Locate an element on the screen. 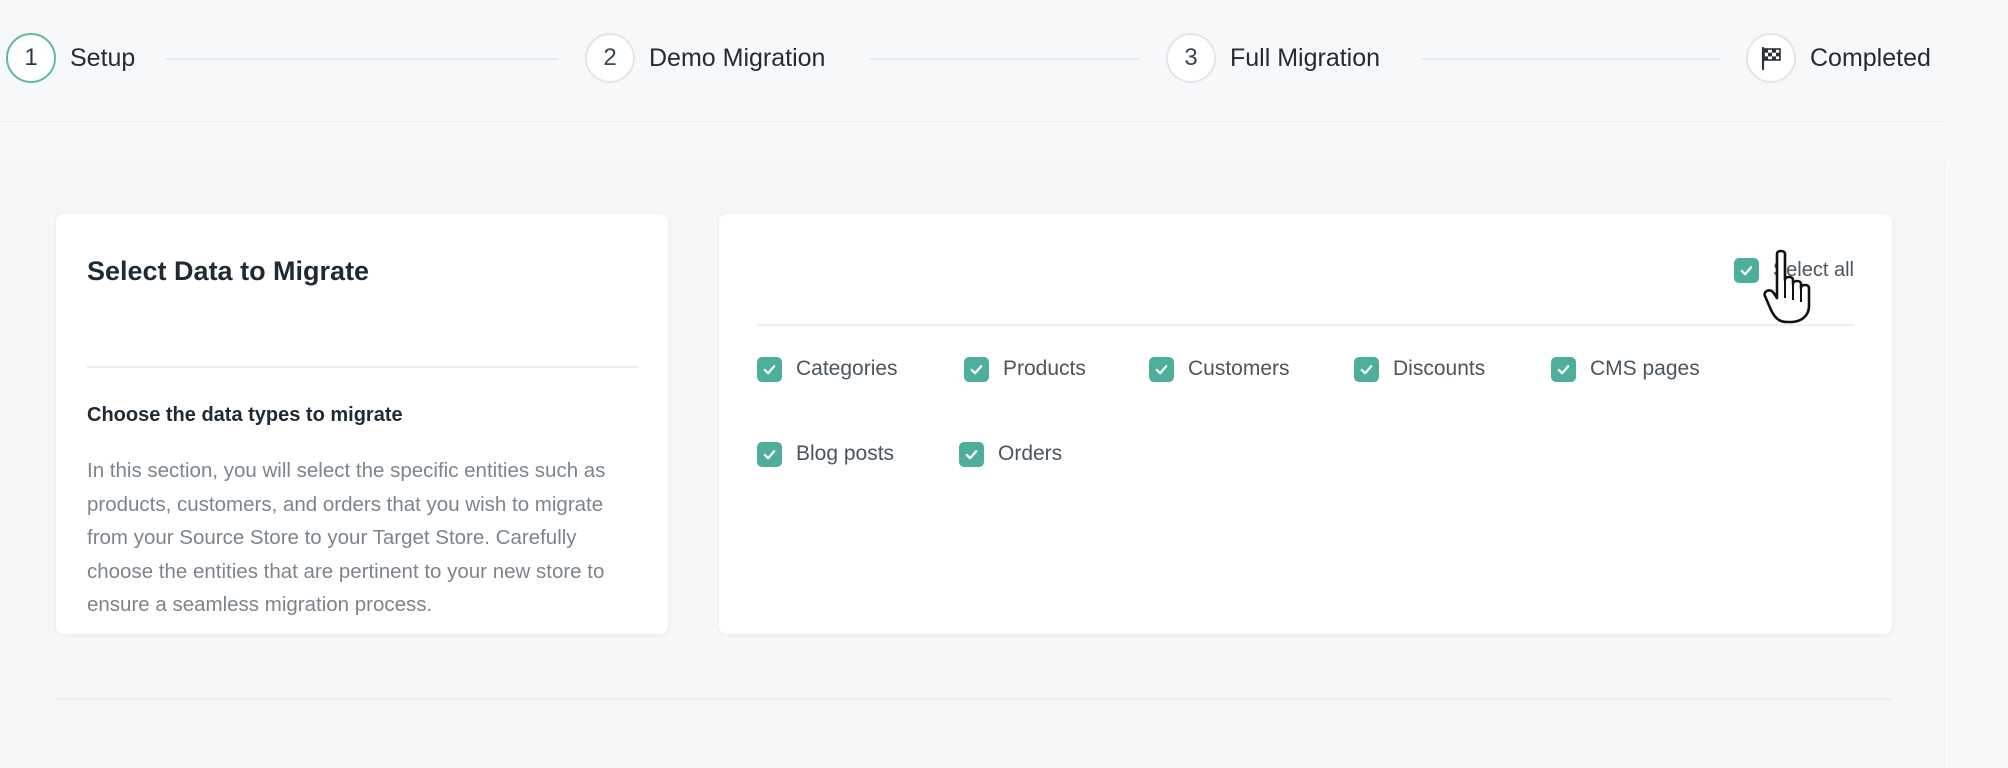  flag-icon is located at coordinates (1771, 58).